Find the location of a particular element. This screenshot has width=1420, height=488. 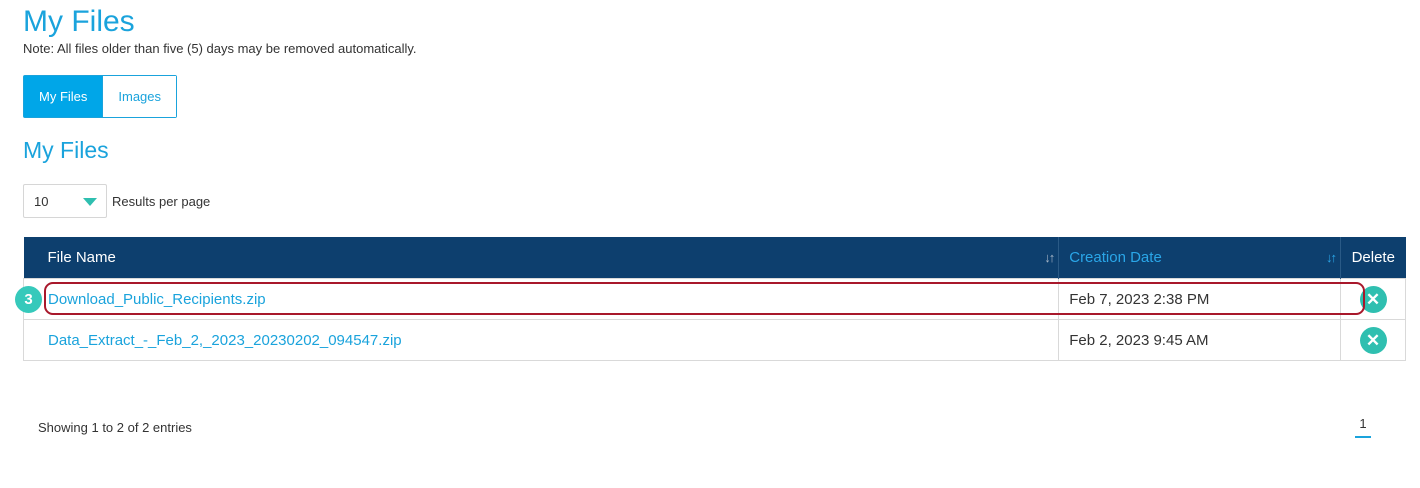

column-header-delete: Delete is located at coordinates (1373, 258).